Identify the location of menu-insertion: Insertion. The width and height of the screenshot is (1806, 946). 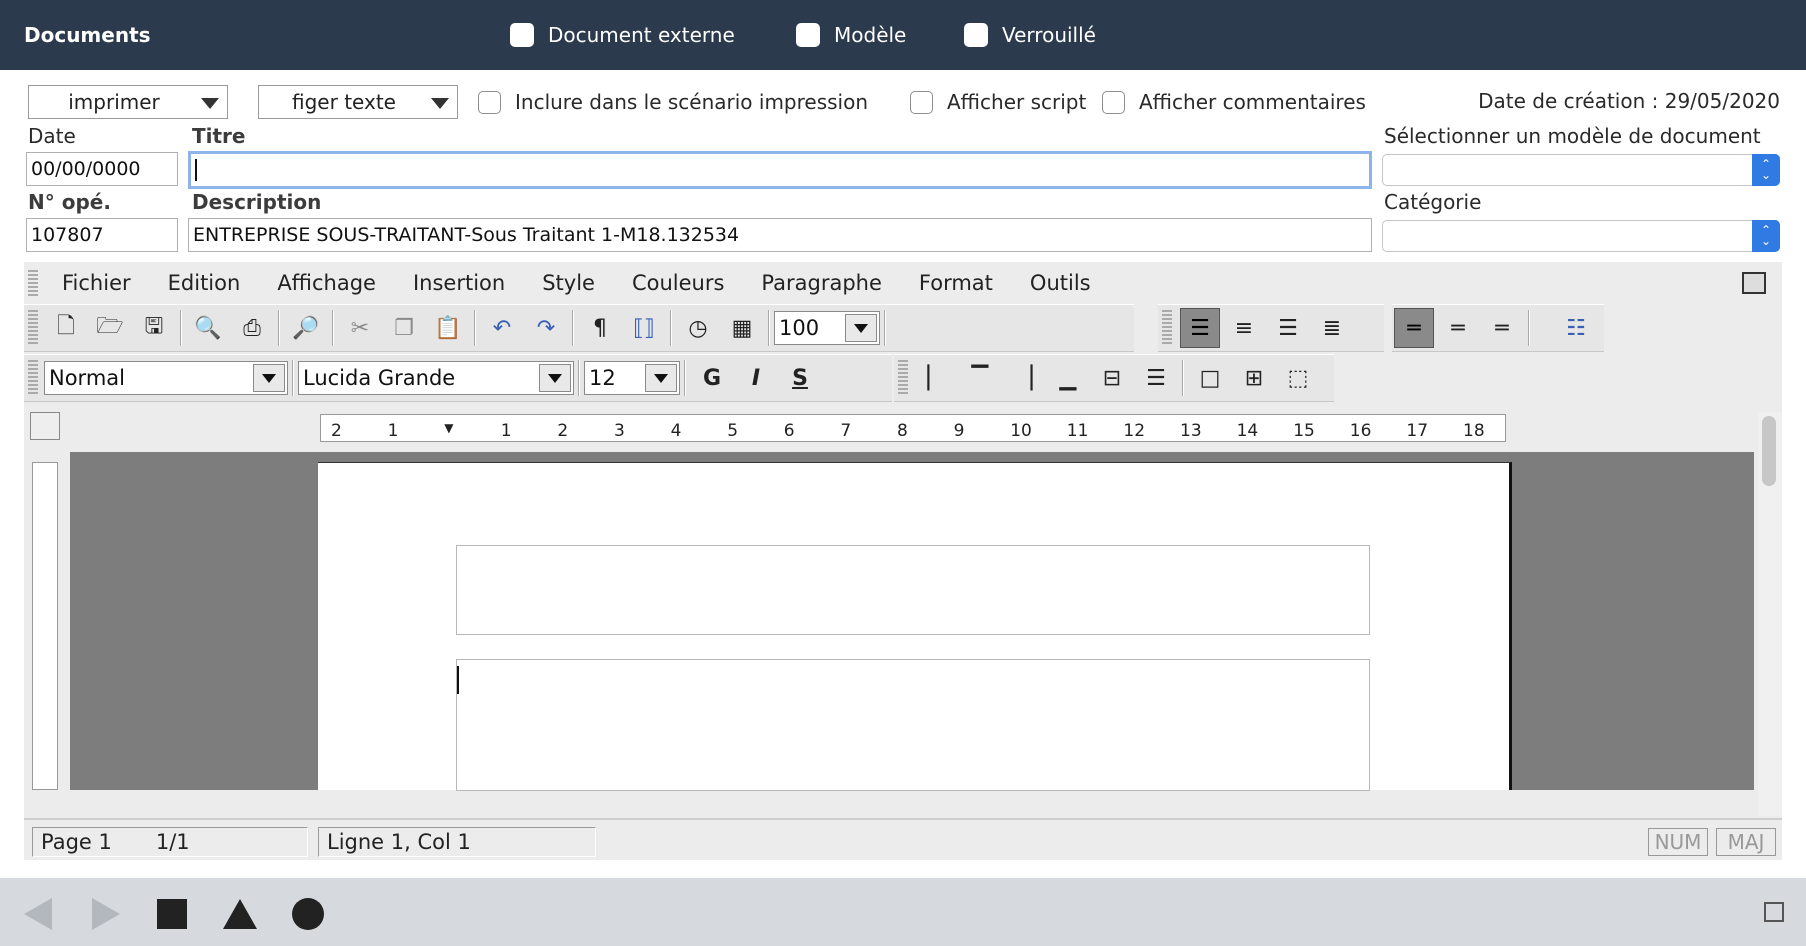
(459, 283).